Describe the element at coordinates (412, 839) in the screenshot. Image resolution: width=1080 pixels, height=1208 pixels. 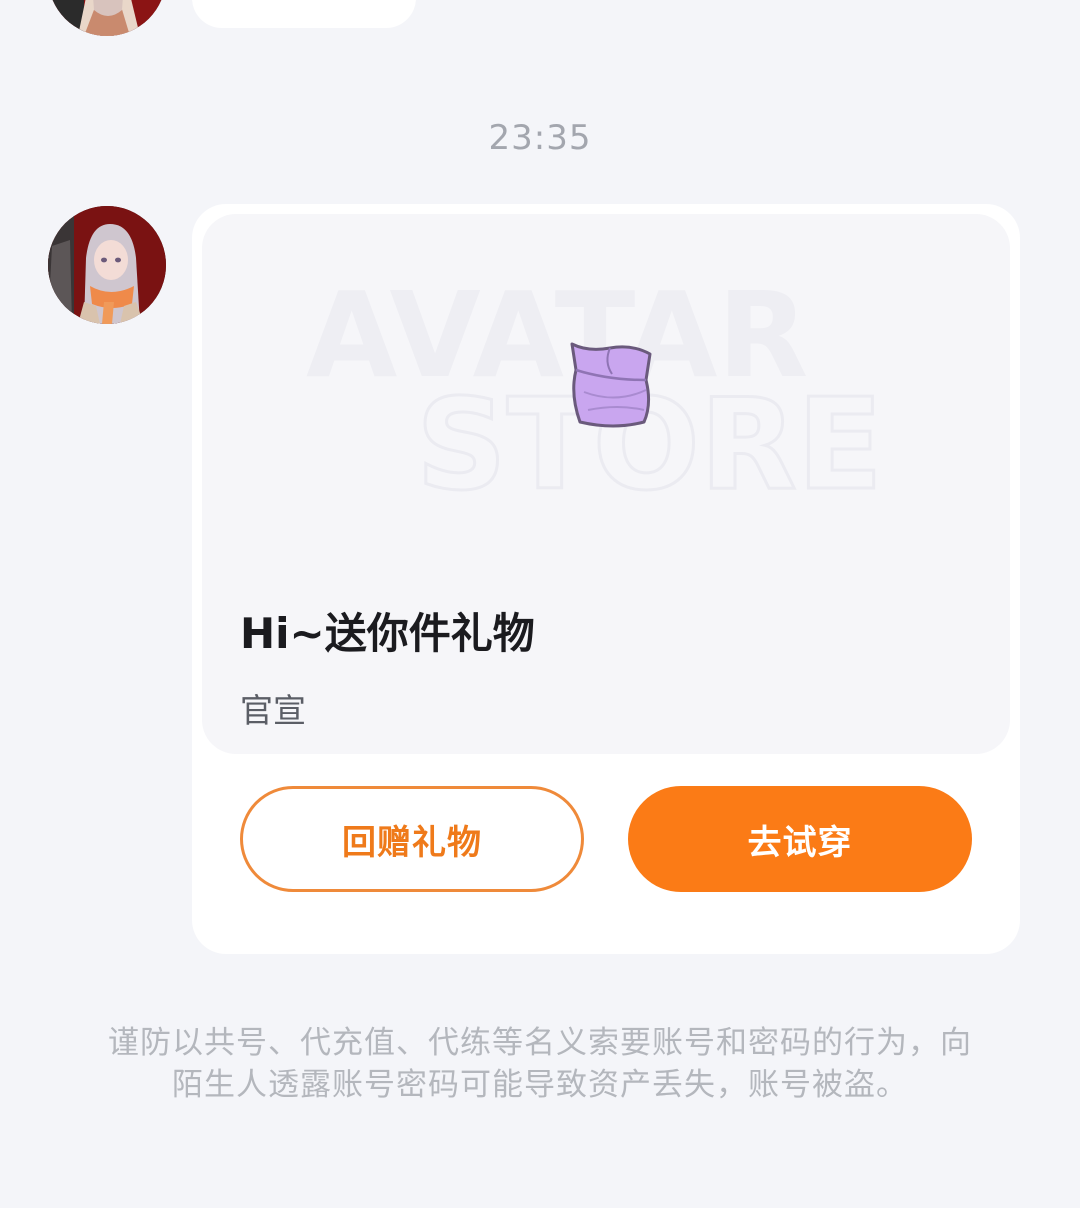
I see `return-gift-button: 回赠礼物` at that location.